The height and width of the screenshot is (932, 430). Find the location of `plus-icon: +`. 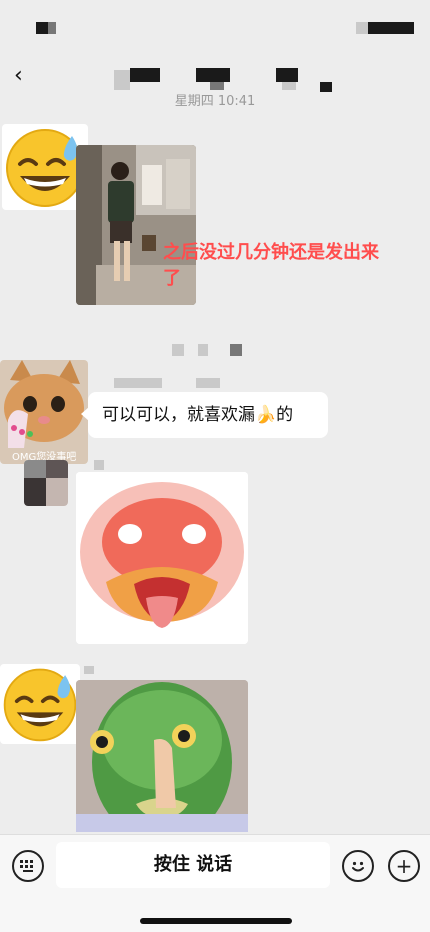

plus-icon: + is located at coordinates (404, 866).